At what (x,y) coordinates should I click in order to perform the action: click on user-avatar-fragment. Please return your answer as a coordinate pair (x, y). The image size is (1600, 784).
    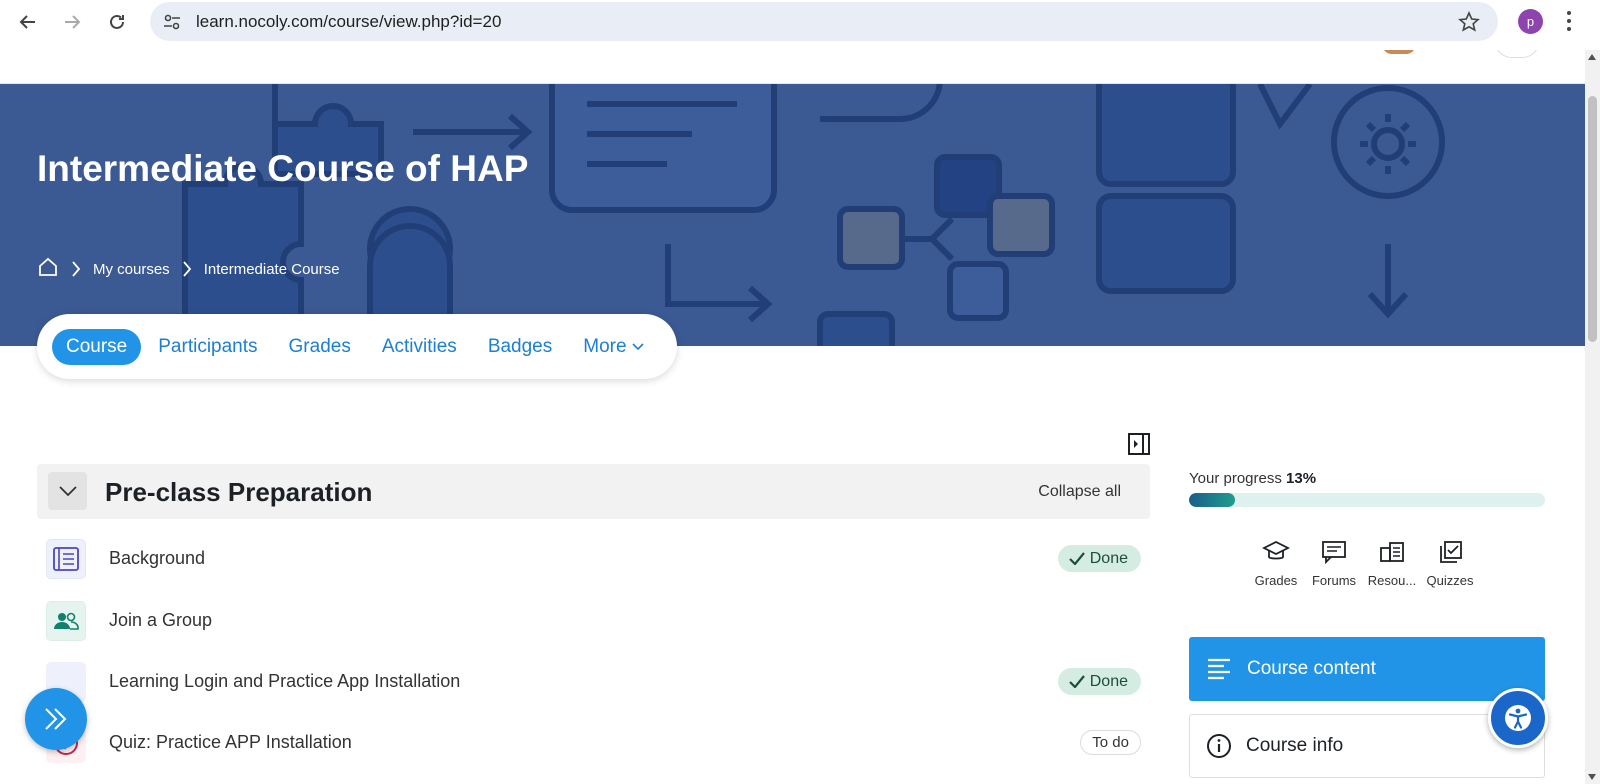
    Looking at the image, I should click on (1399, 52).